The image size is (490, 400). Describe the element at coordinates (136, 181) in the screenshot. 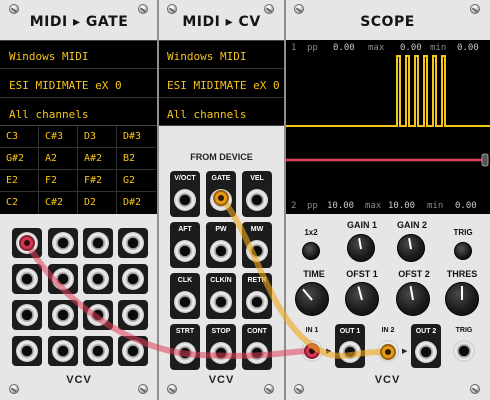

I see `note-cell: G2` at that location.